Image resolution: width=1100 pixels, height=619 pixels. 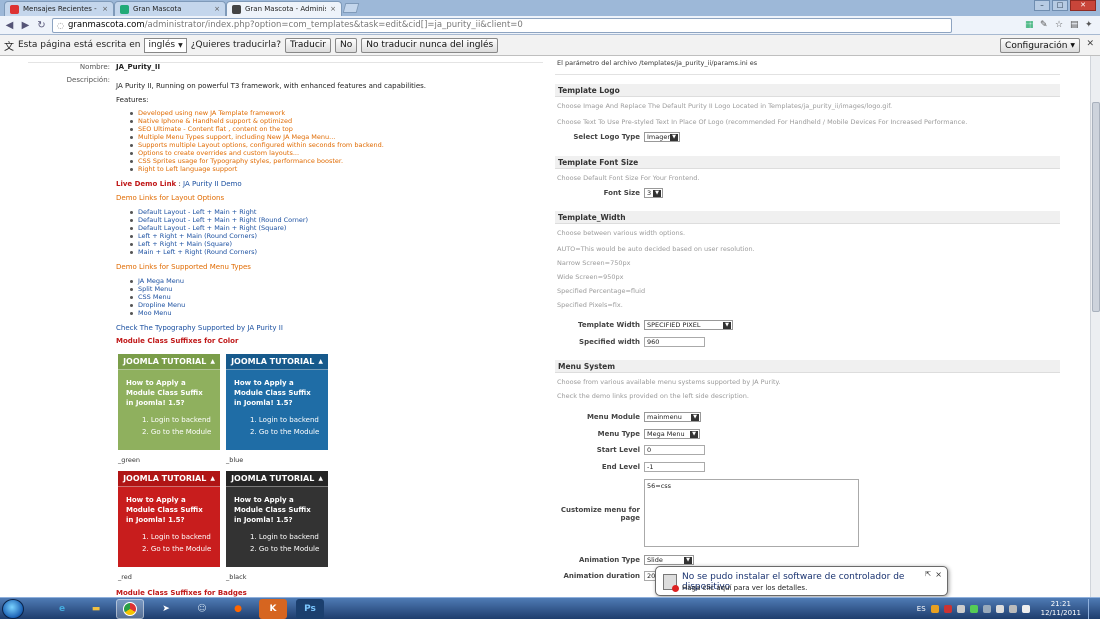 I want to click on maximize-icon: □, so click(x=1060, y=5).